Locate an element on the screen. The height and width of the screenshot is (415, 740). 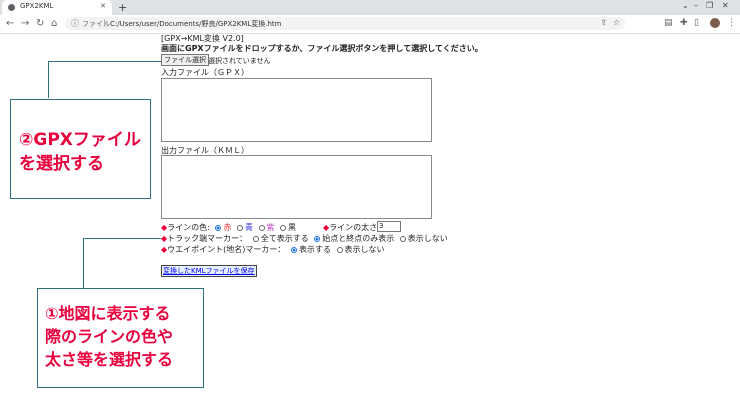
forward-icon: → is located at coordinates (25, 23).